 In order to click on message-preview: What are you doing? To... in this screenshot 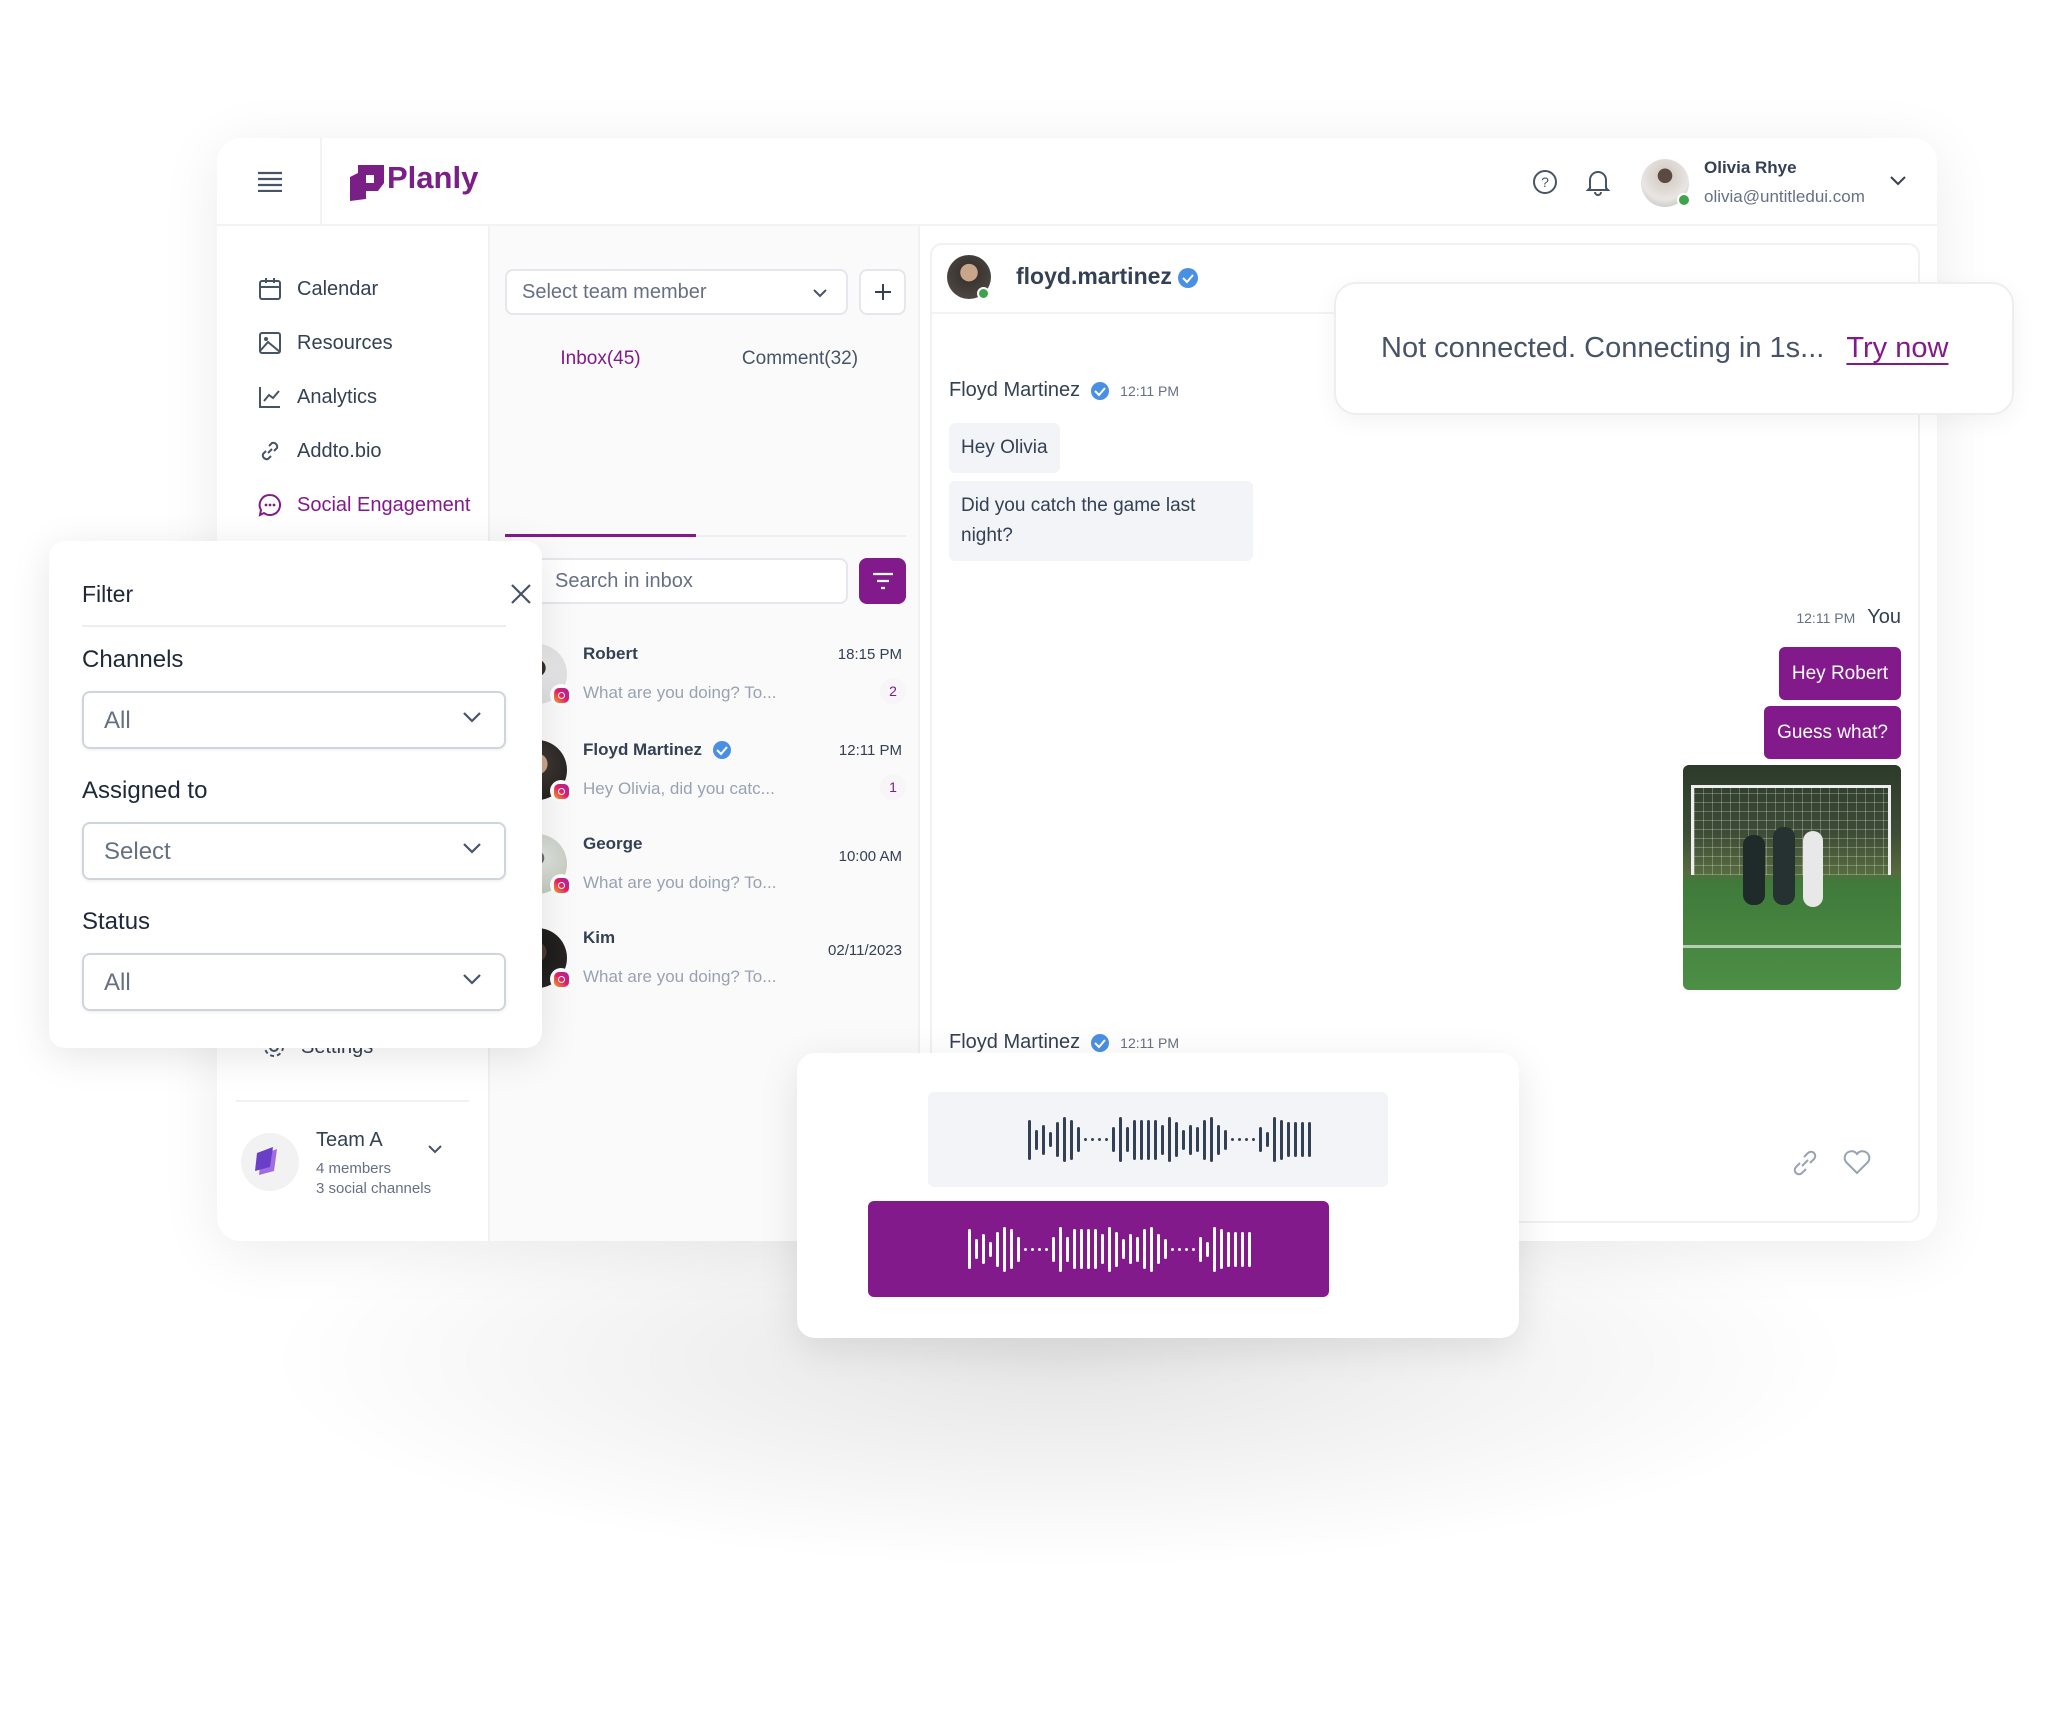, I will do `click(680, 692)`.